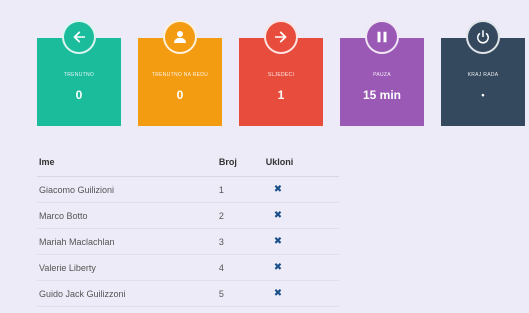 The image size is (529, 313). What do you see at coordinates (128, 293) in the screenshot?
I see `cell-name: Guido Jack Guilizzoni` at bounding box center [128, 293].